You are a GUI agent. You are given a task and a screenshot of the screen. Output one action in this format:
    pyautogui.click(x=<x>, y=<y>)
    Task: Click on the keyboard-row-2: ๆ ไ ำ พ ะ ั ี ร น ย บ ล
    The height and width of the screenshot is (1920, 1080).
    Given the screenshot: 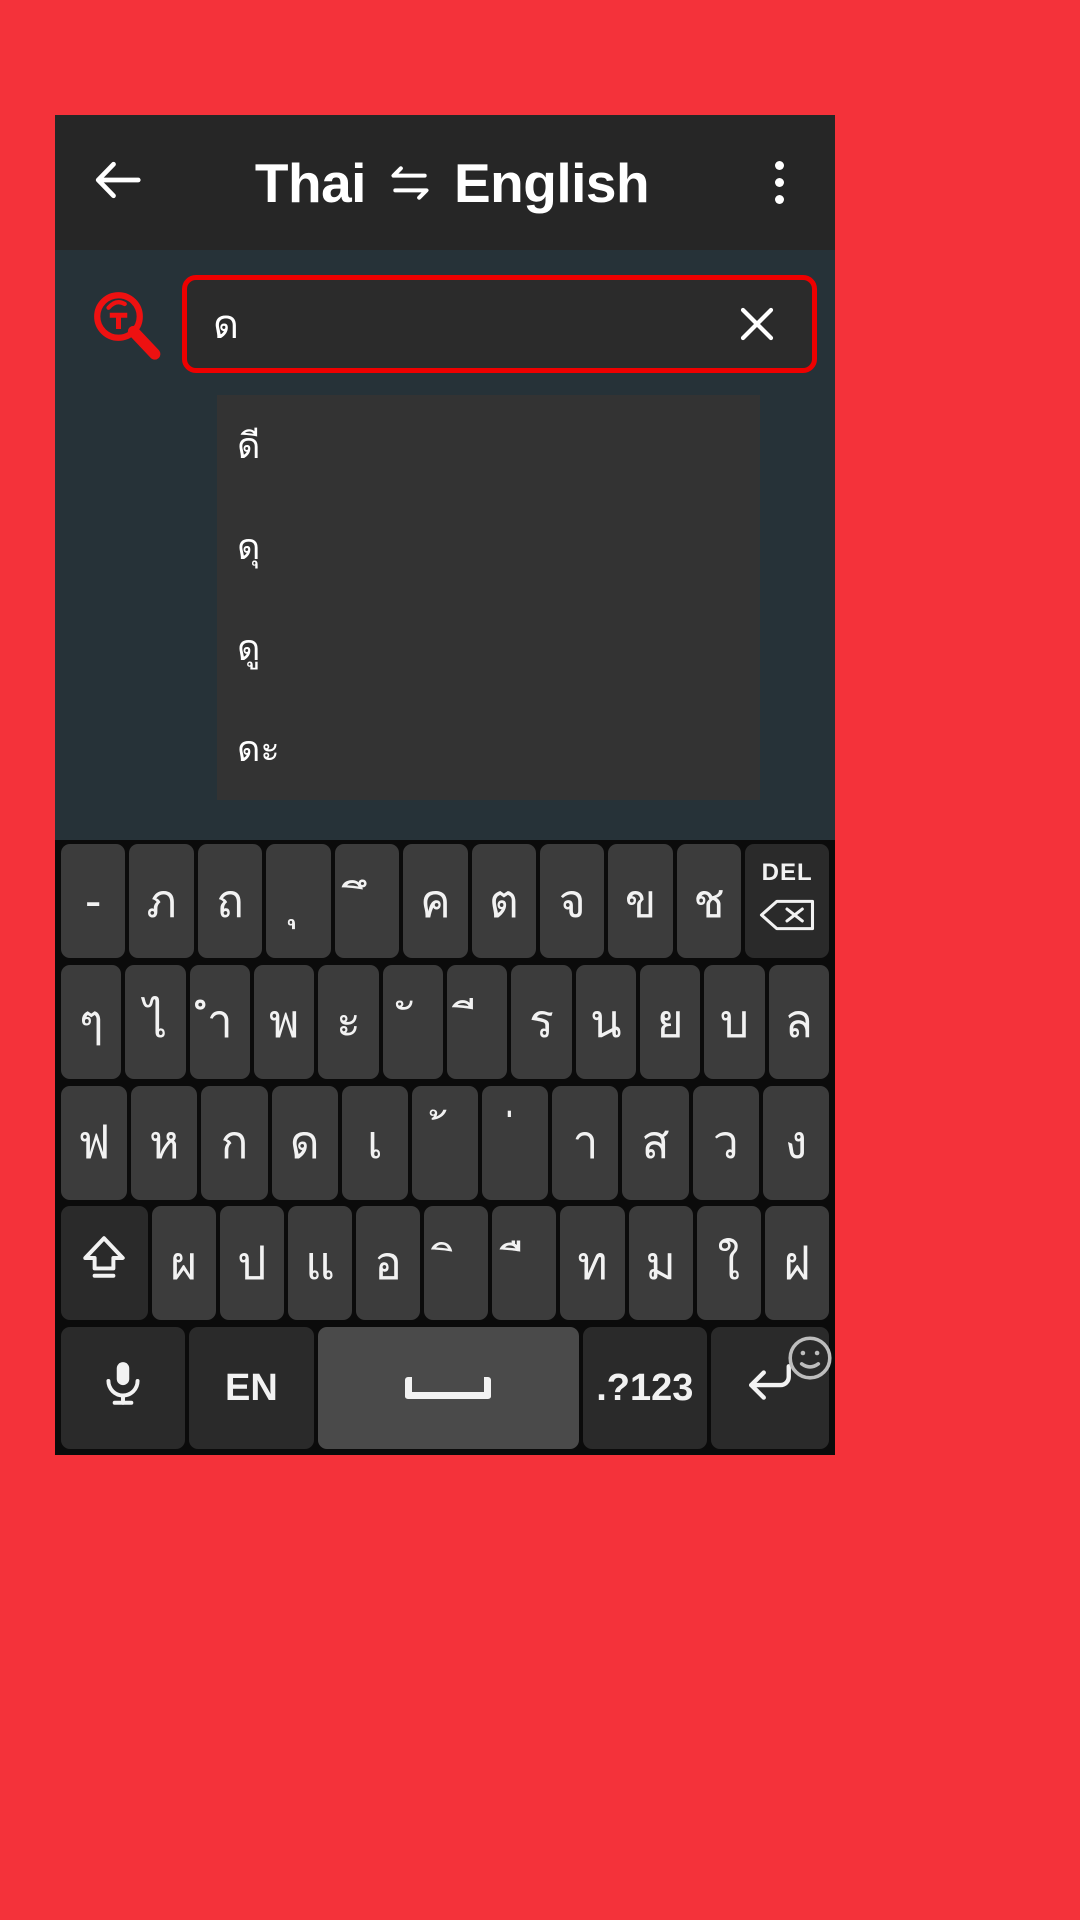 What is the action you would take?
    pyautogui.click(x=445, y=1021)
    